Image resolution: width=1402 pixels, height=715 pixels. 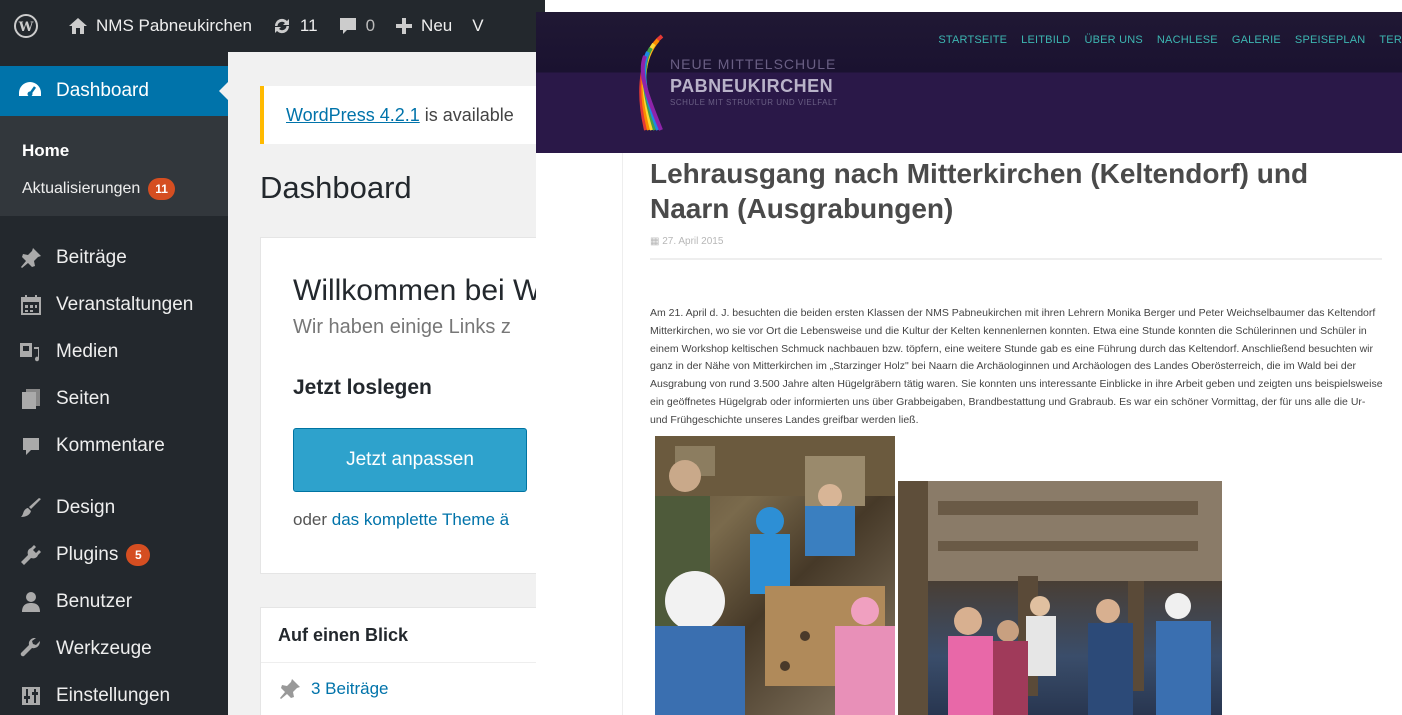 What do you see at coordinates (402, 327) in the screenshot?
I see `welcome-about: Wir haben einige Links z` at bounding box center [402, 327].